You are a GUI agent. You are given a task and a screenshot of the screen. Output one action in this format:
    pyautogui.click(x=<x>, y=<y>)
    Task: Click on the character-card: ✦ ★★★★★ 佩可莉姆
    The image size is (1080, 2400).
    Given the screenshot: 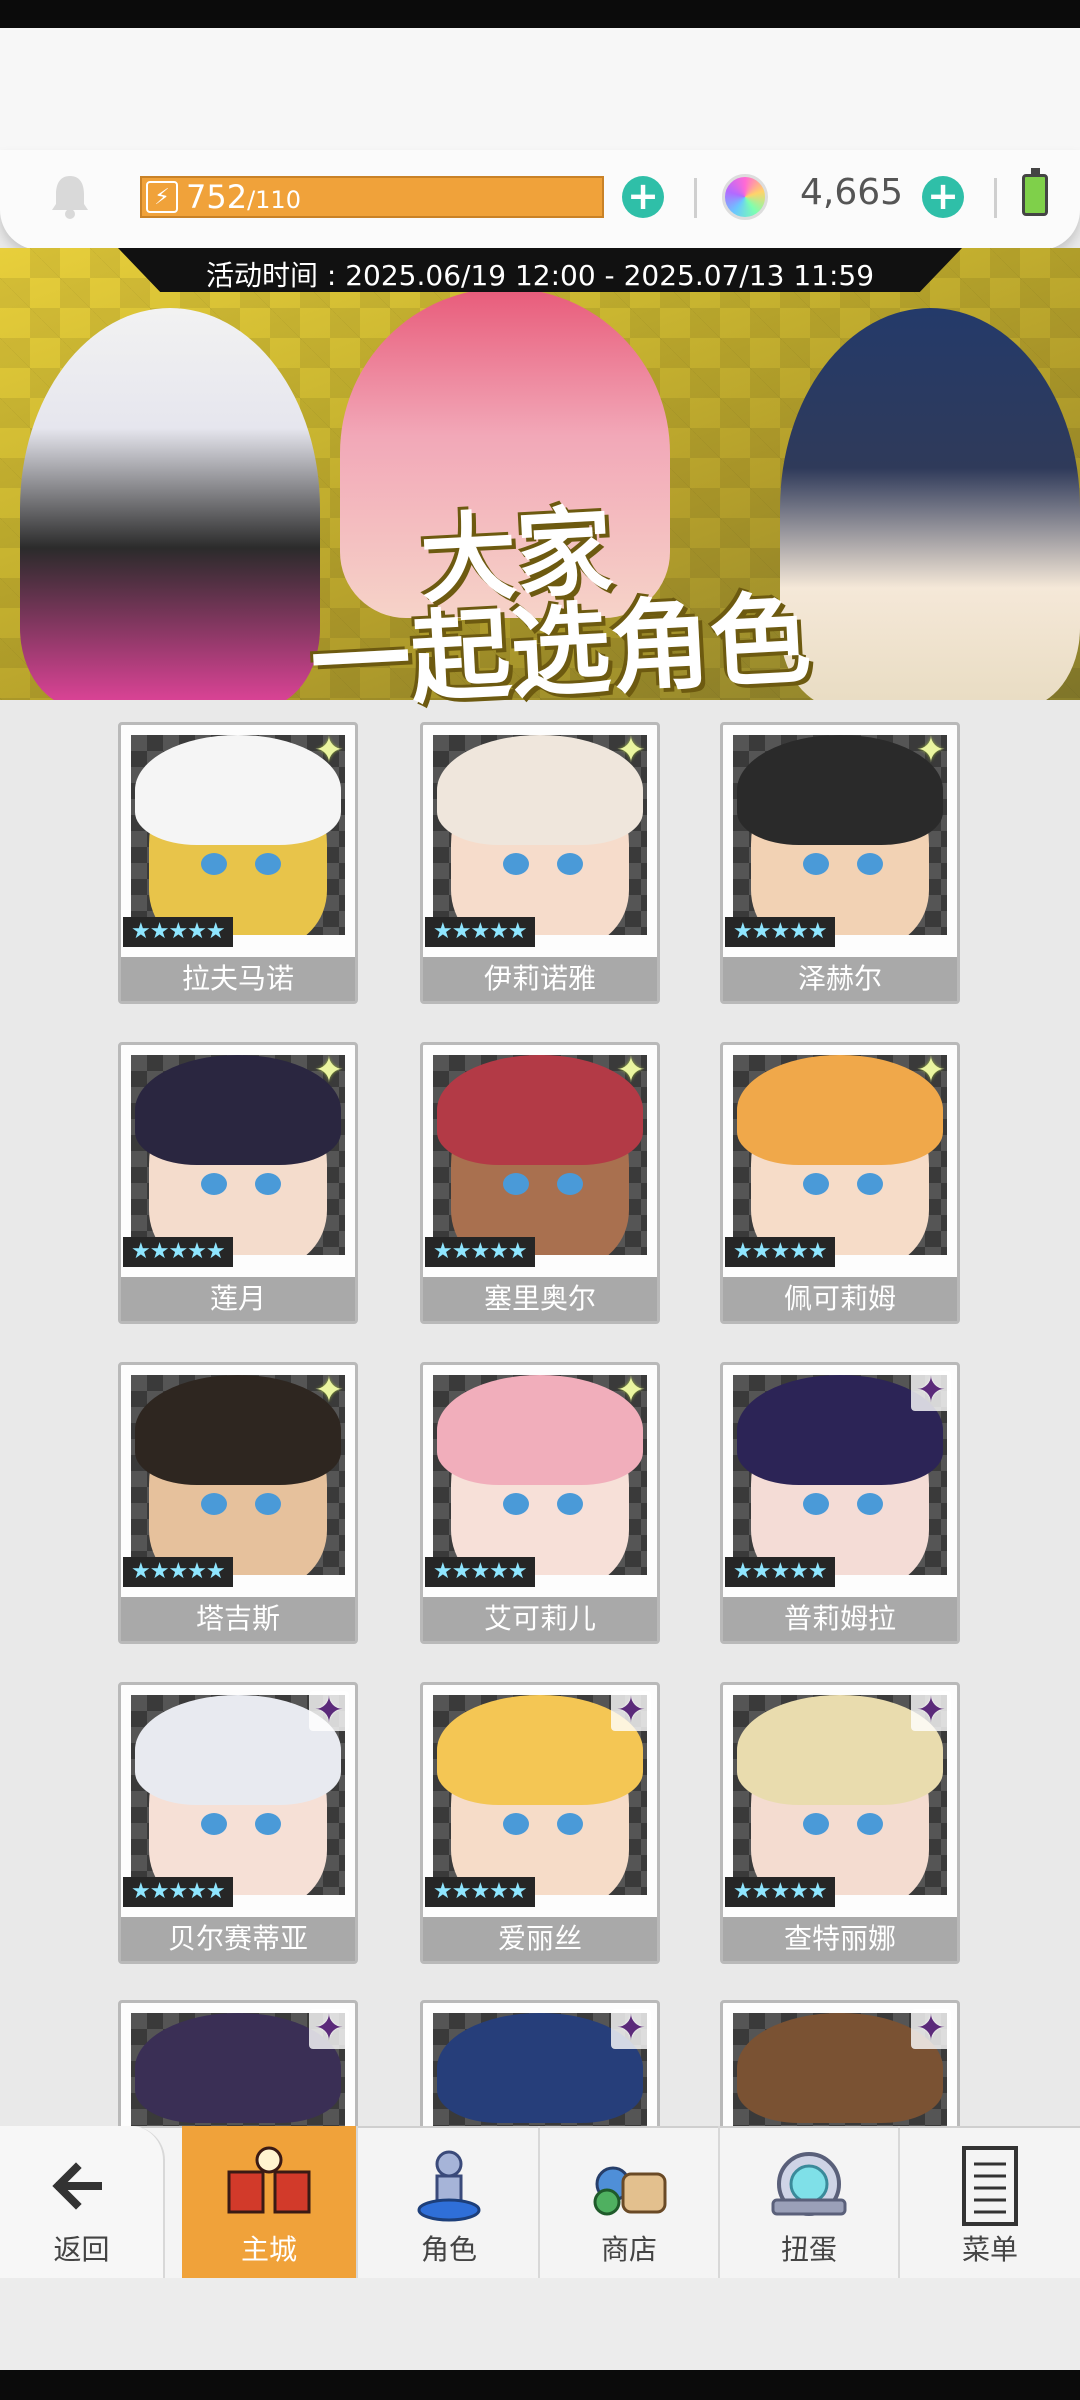 What is the action you would take?
    pyautogui.click(x=840, y=1183)
    